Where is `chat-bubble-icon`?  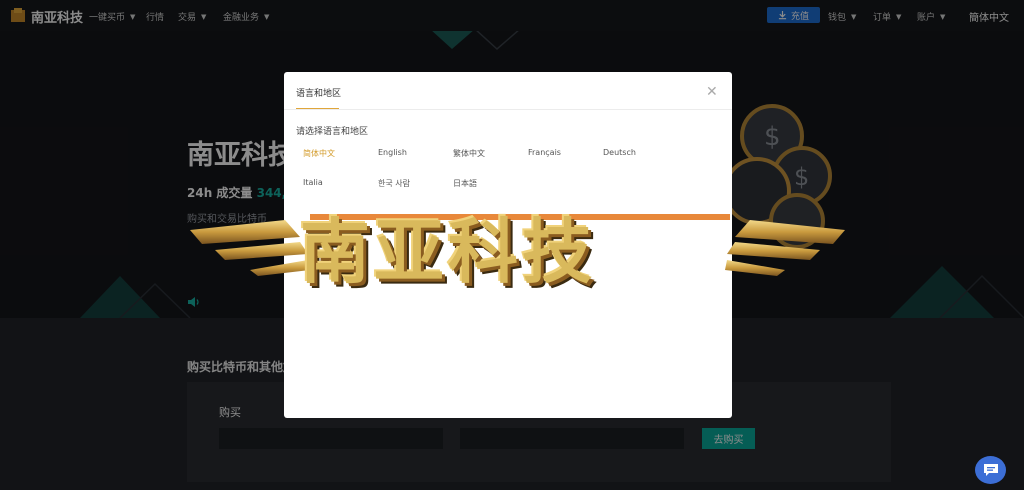 chat-bubble-icon is located at coordinates (990, 470).